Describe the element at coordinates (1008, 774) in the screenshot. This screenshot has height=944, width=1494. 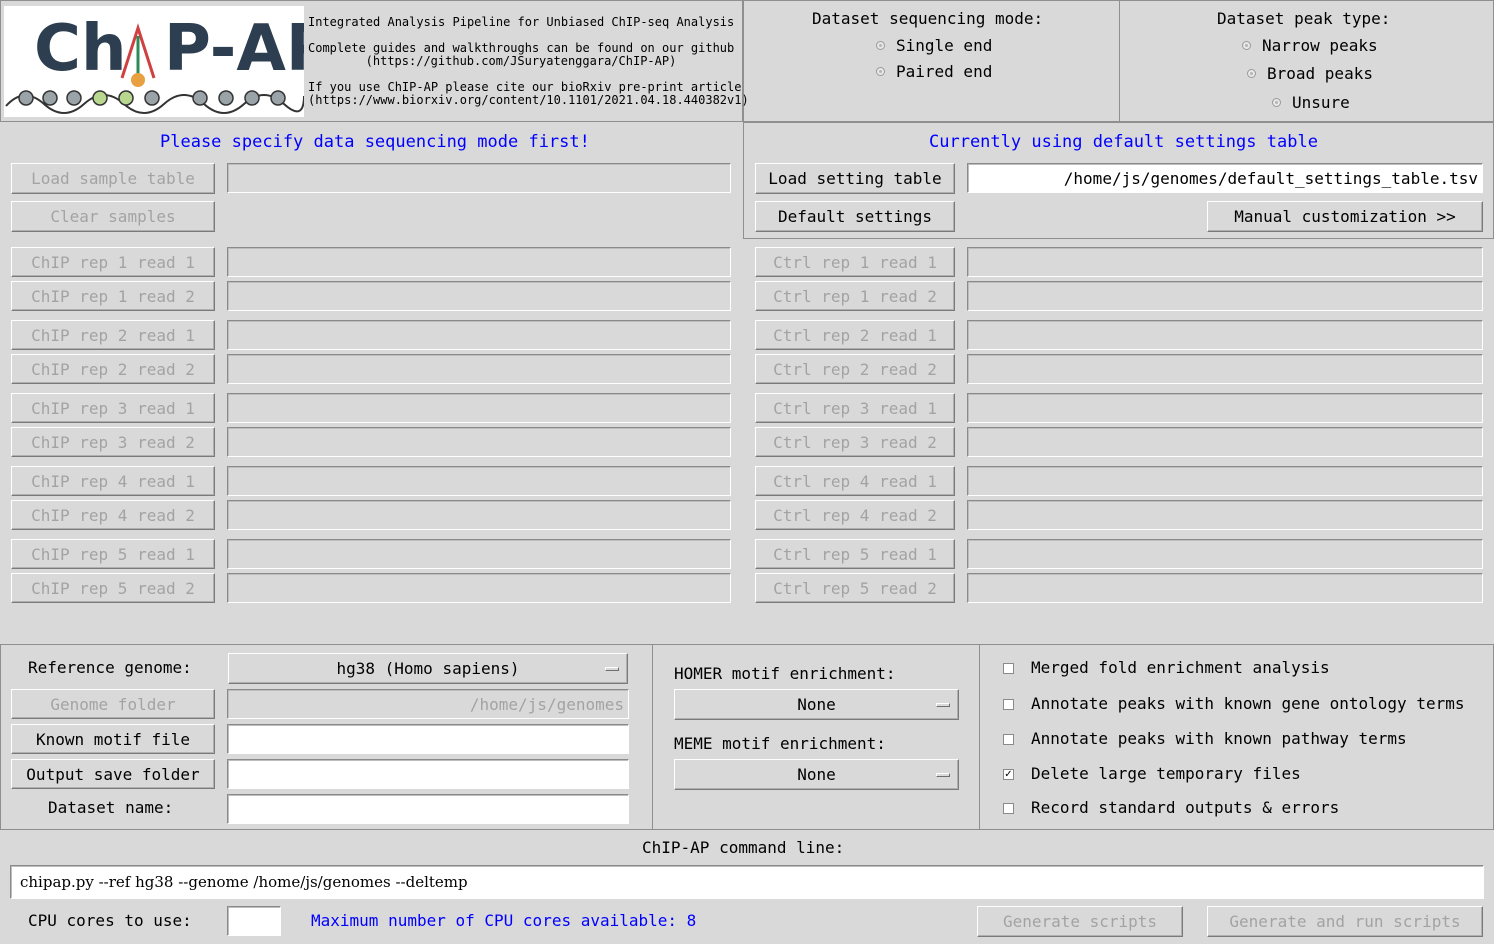
I see `delete-temp-checkbox: ✓` at that location.